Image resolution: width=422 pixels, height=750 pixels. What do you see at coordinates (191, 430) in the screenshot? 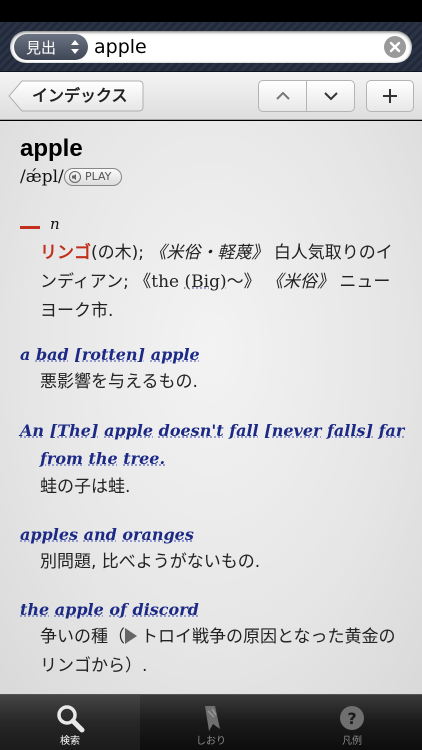
I see `phrase-word: doesn't` at bounding box center [191, 430].